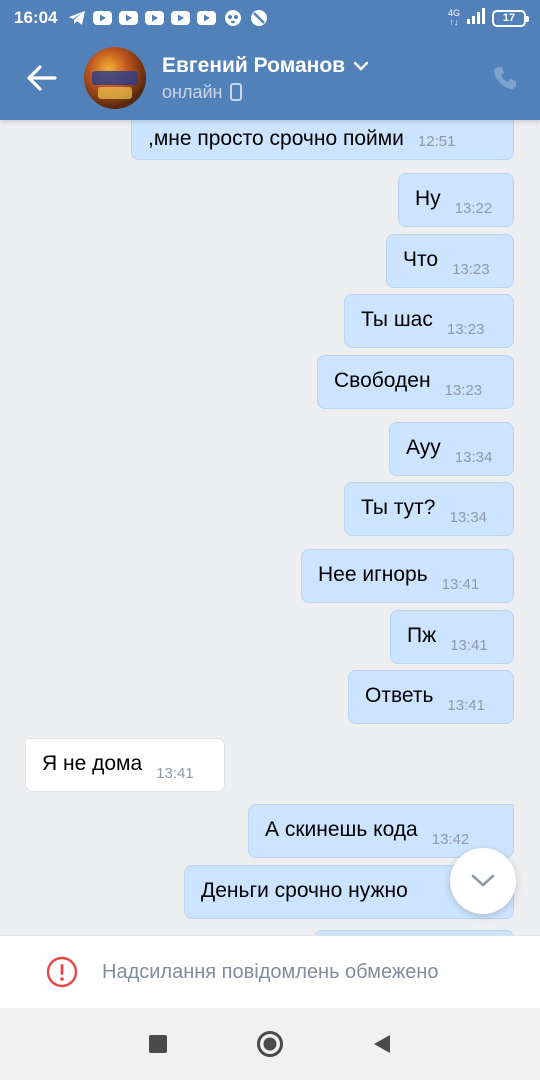 This screenshot has width=540, height=1080. What do you see at coordinates (436, 141) in the screenshot?
I see `message-time: 12:51` at bounding box center [436, 141].